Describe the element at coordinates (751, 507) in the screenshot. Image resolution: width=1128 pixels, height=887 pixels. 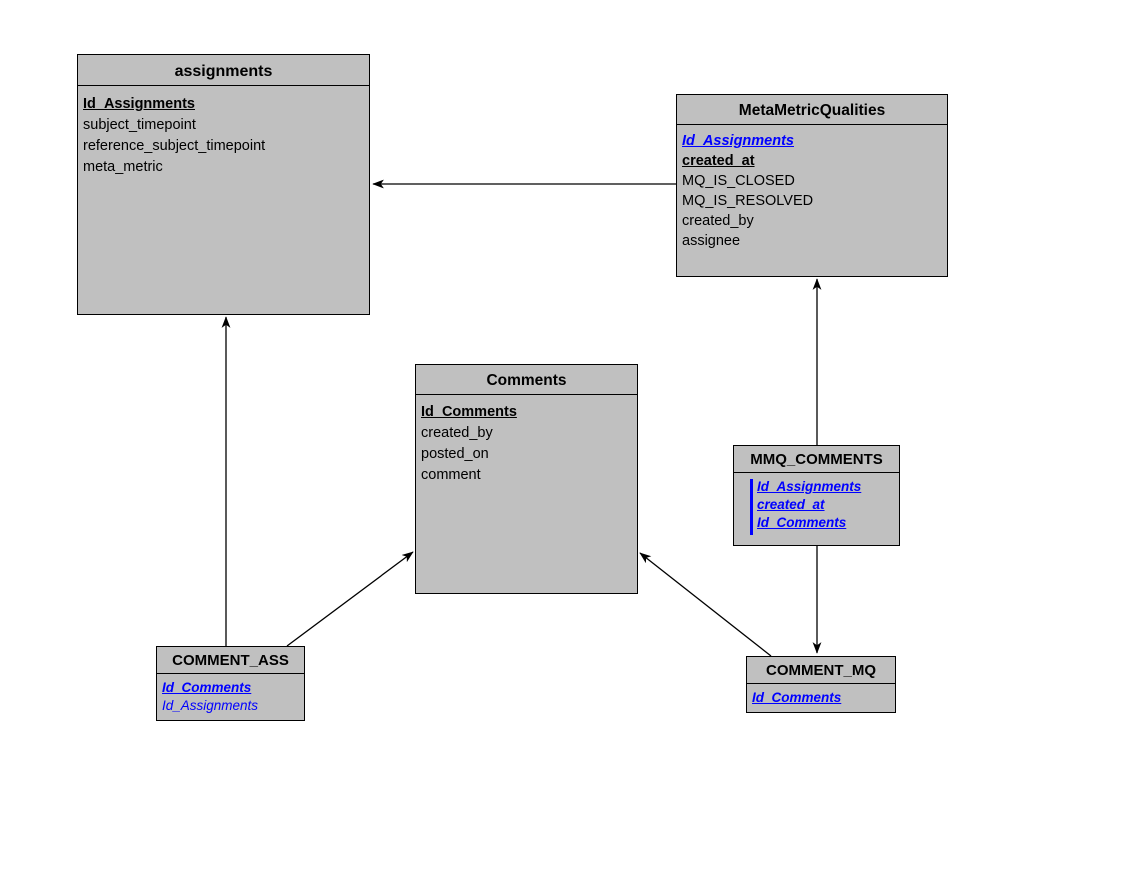
I see `foreign-key-bar` at that location.